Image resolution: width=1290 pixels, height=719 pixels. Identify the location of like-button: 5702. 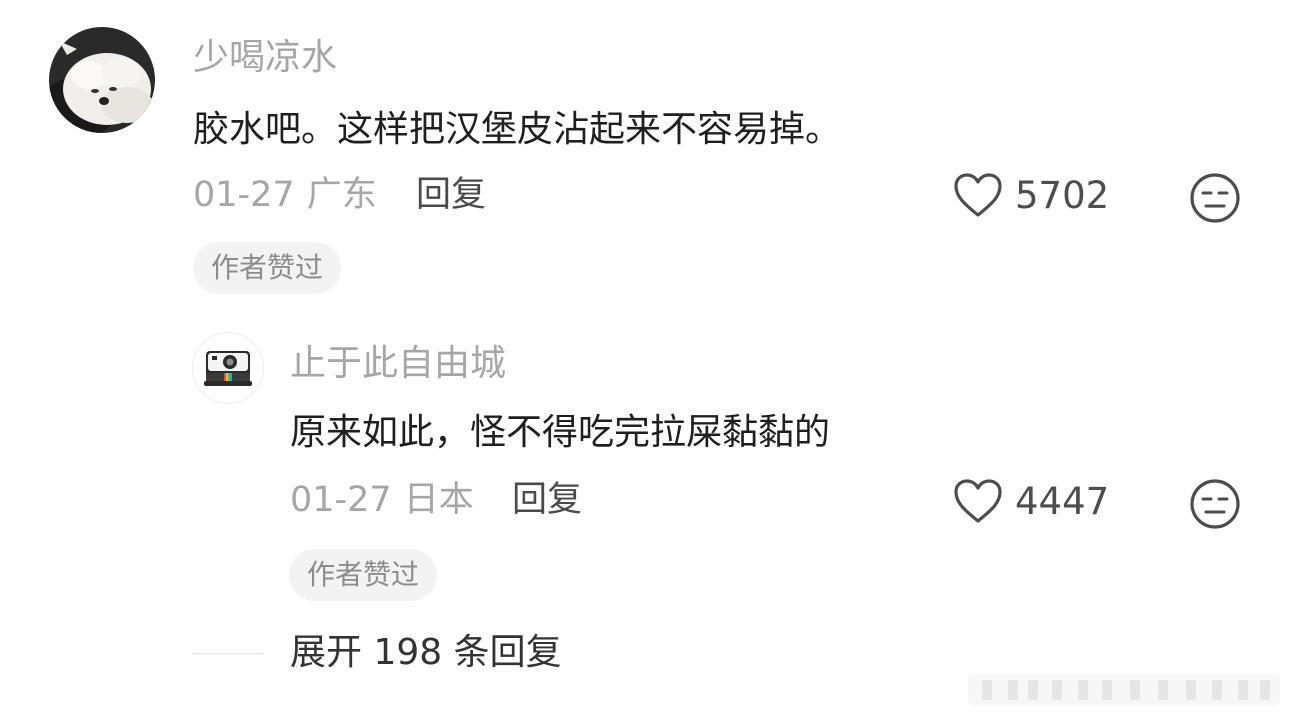
(1031, 195).